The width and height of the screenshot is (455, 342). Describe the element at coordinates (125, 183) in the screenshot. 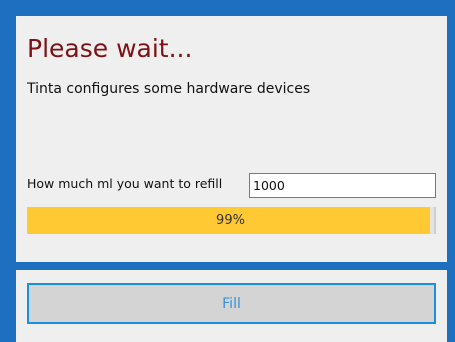

I see `refill-amount-label: How much ml you want to refill` at that location.